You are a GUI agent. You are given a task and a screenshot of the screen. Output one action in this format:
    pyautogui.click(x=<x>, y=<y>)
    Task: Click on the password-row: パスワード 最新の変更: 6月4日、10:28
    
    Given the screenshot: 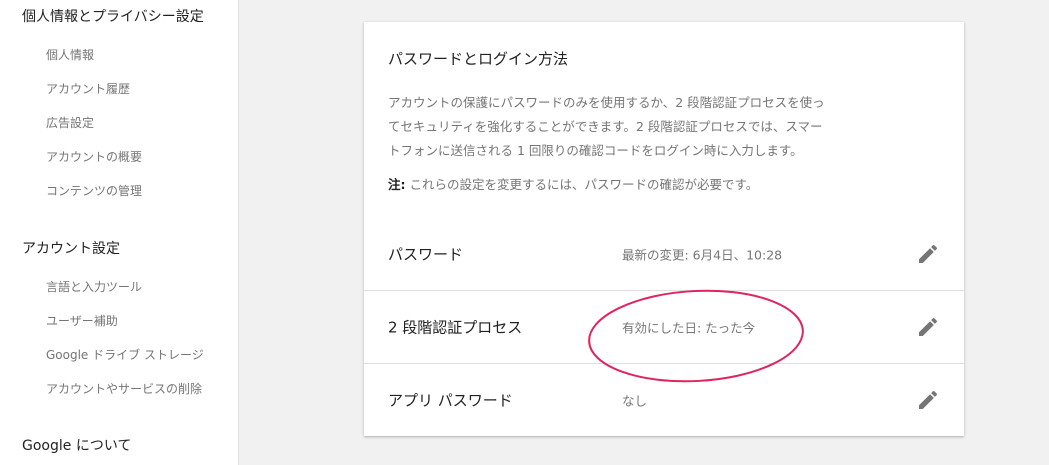 What is the action you would take?
    pyautogui.click(x=664, y=254)
    